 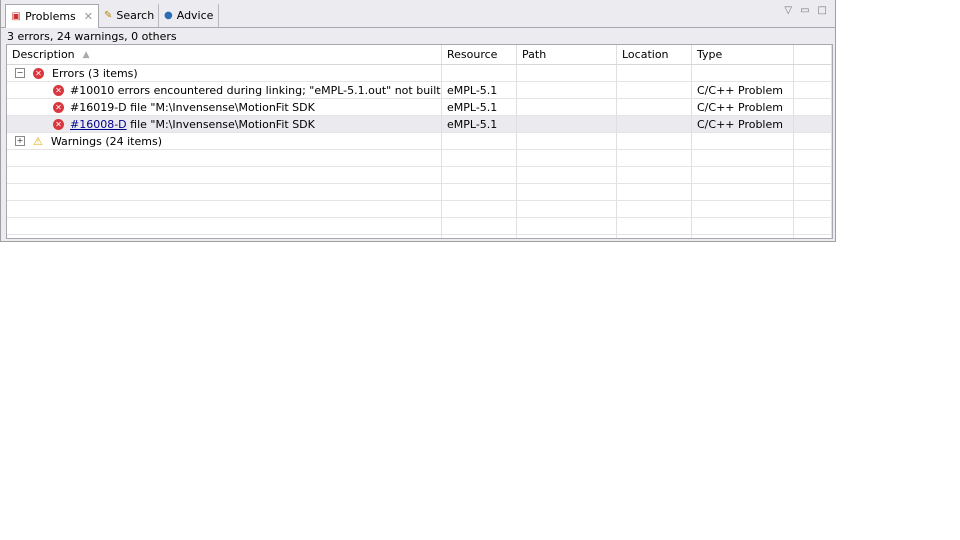 What do you see at coordinates (220, 124) in the screenshot?
I see `description: file "M:\Invensense\MotionFit SDK` at bounding box center [220, 124].